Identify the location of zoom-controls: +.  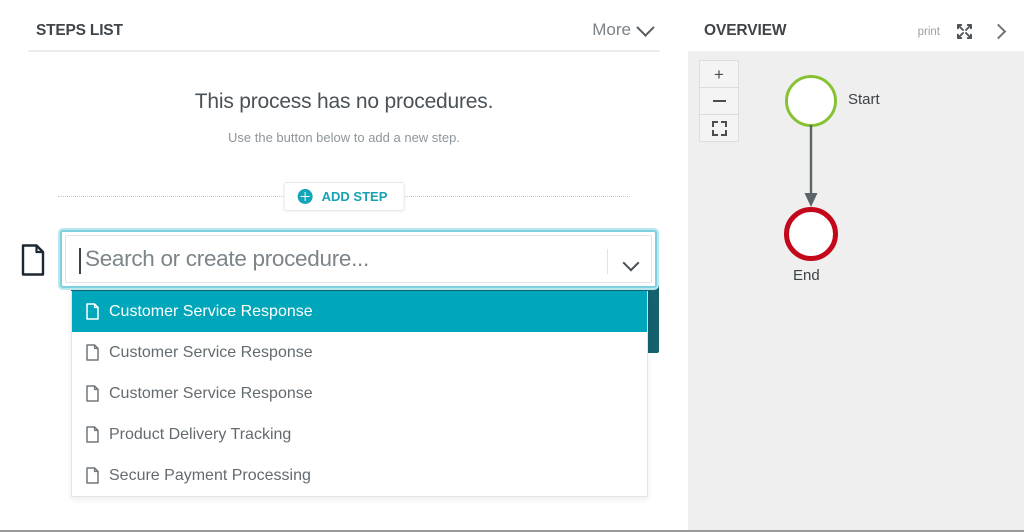
(719, 101).